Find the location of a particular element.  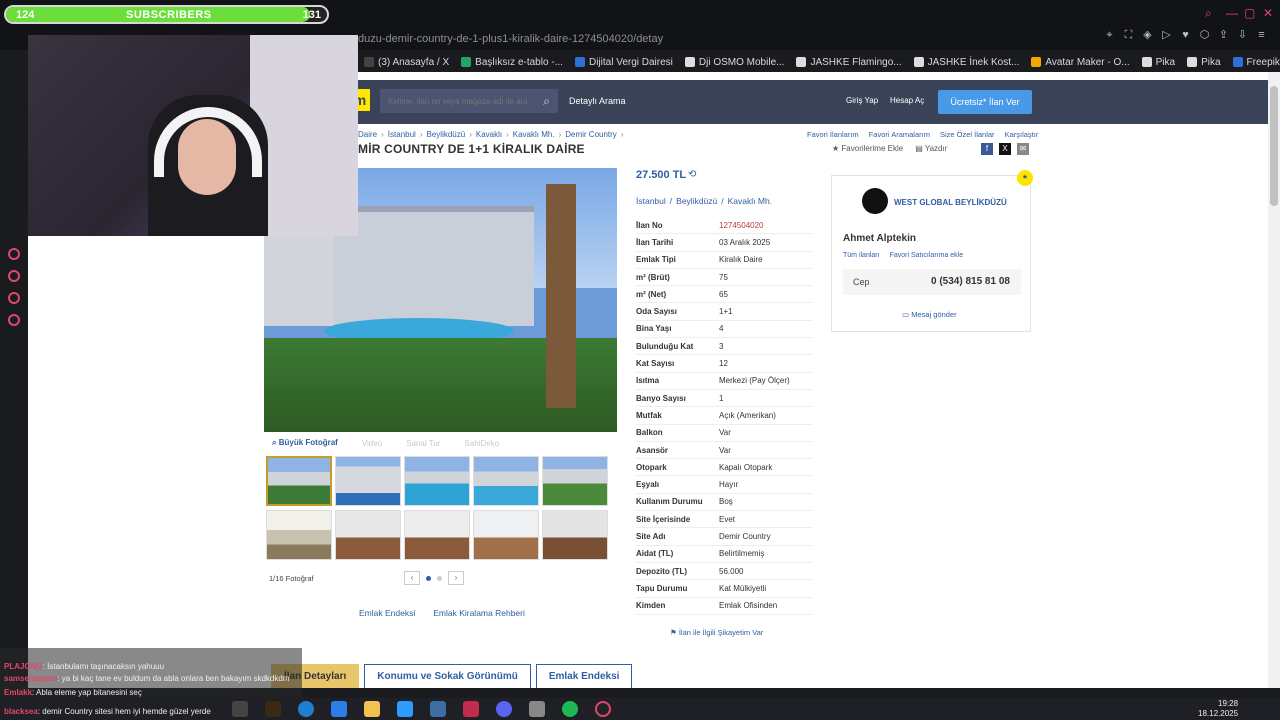

clock-icon is located at coordinates (14, 276).